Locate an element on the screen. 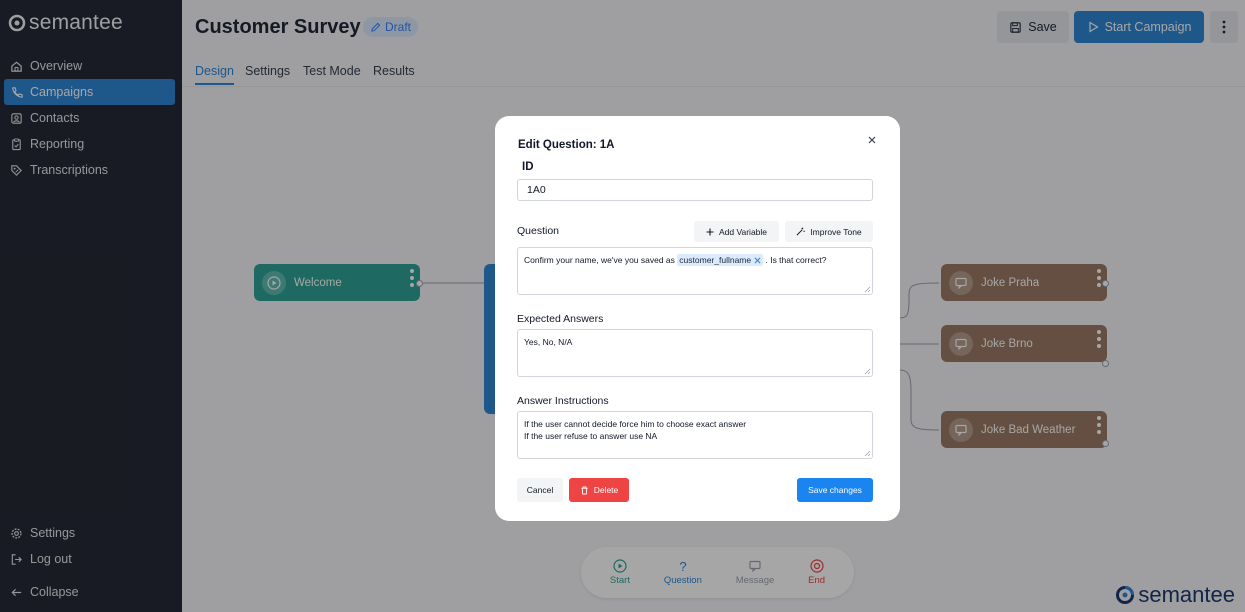 The width and height of the screenshot is (1245, 612). id-label: ID is located at coordinates (528, 167).